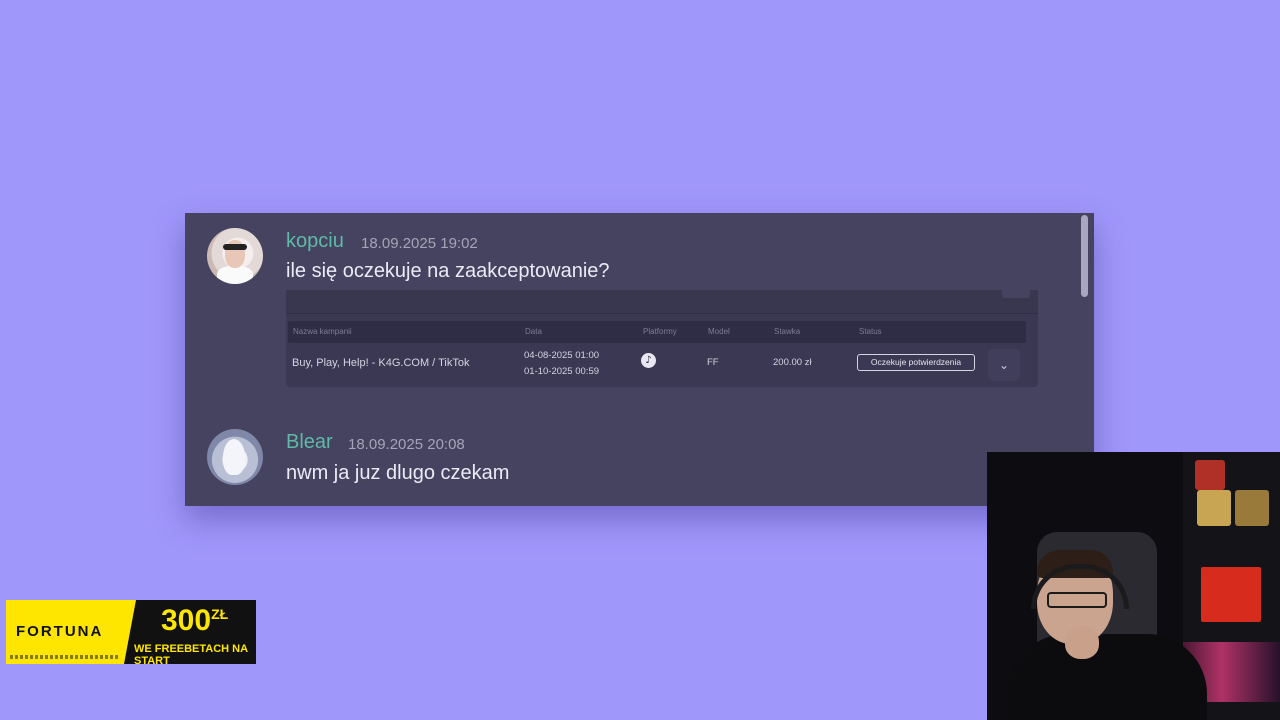  What do you see at coordinates (406, 444) in the screenshot?
I see `message-timestamp: 18.09.2025 20:08` at bounding box center [406, 444].